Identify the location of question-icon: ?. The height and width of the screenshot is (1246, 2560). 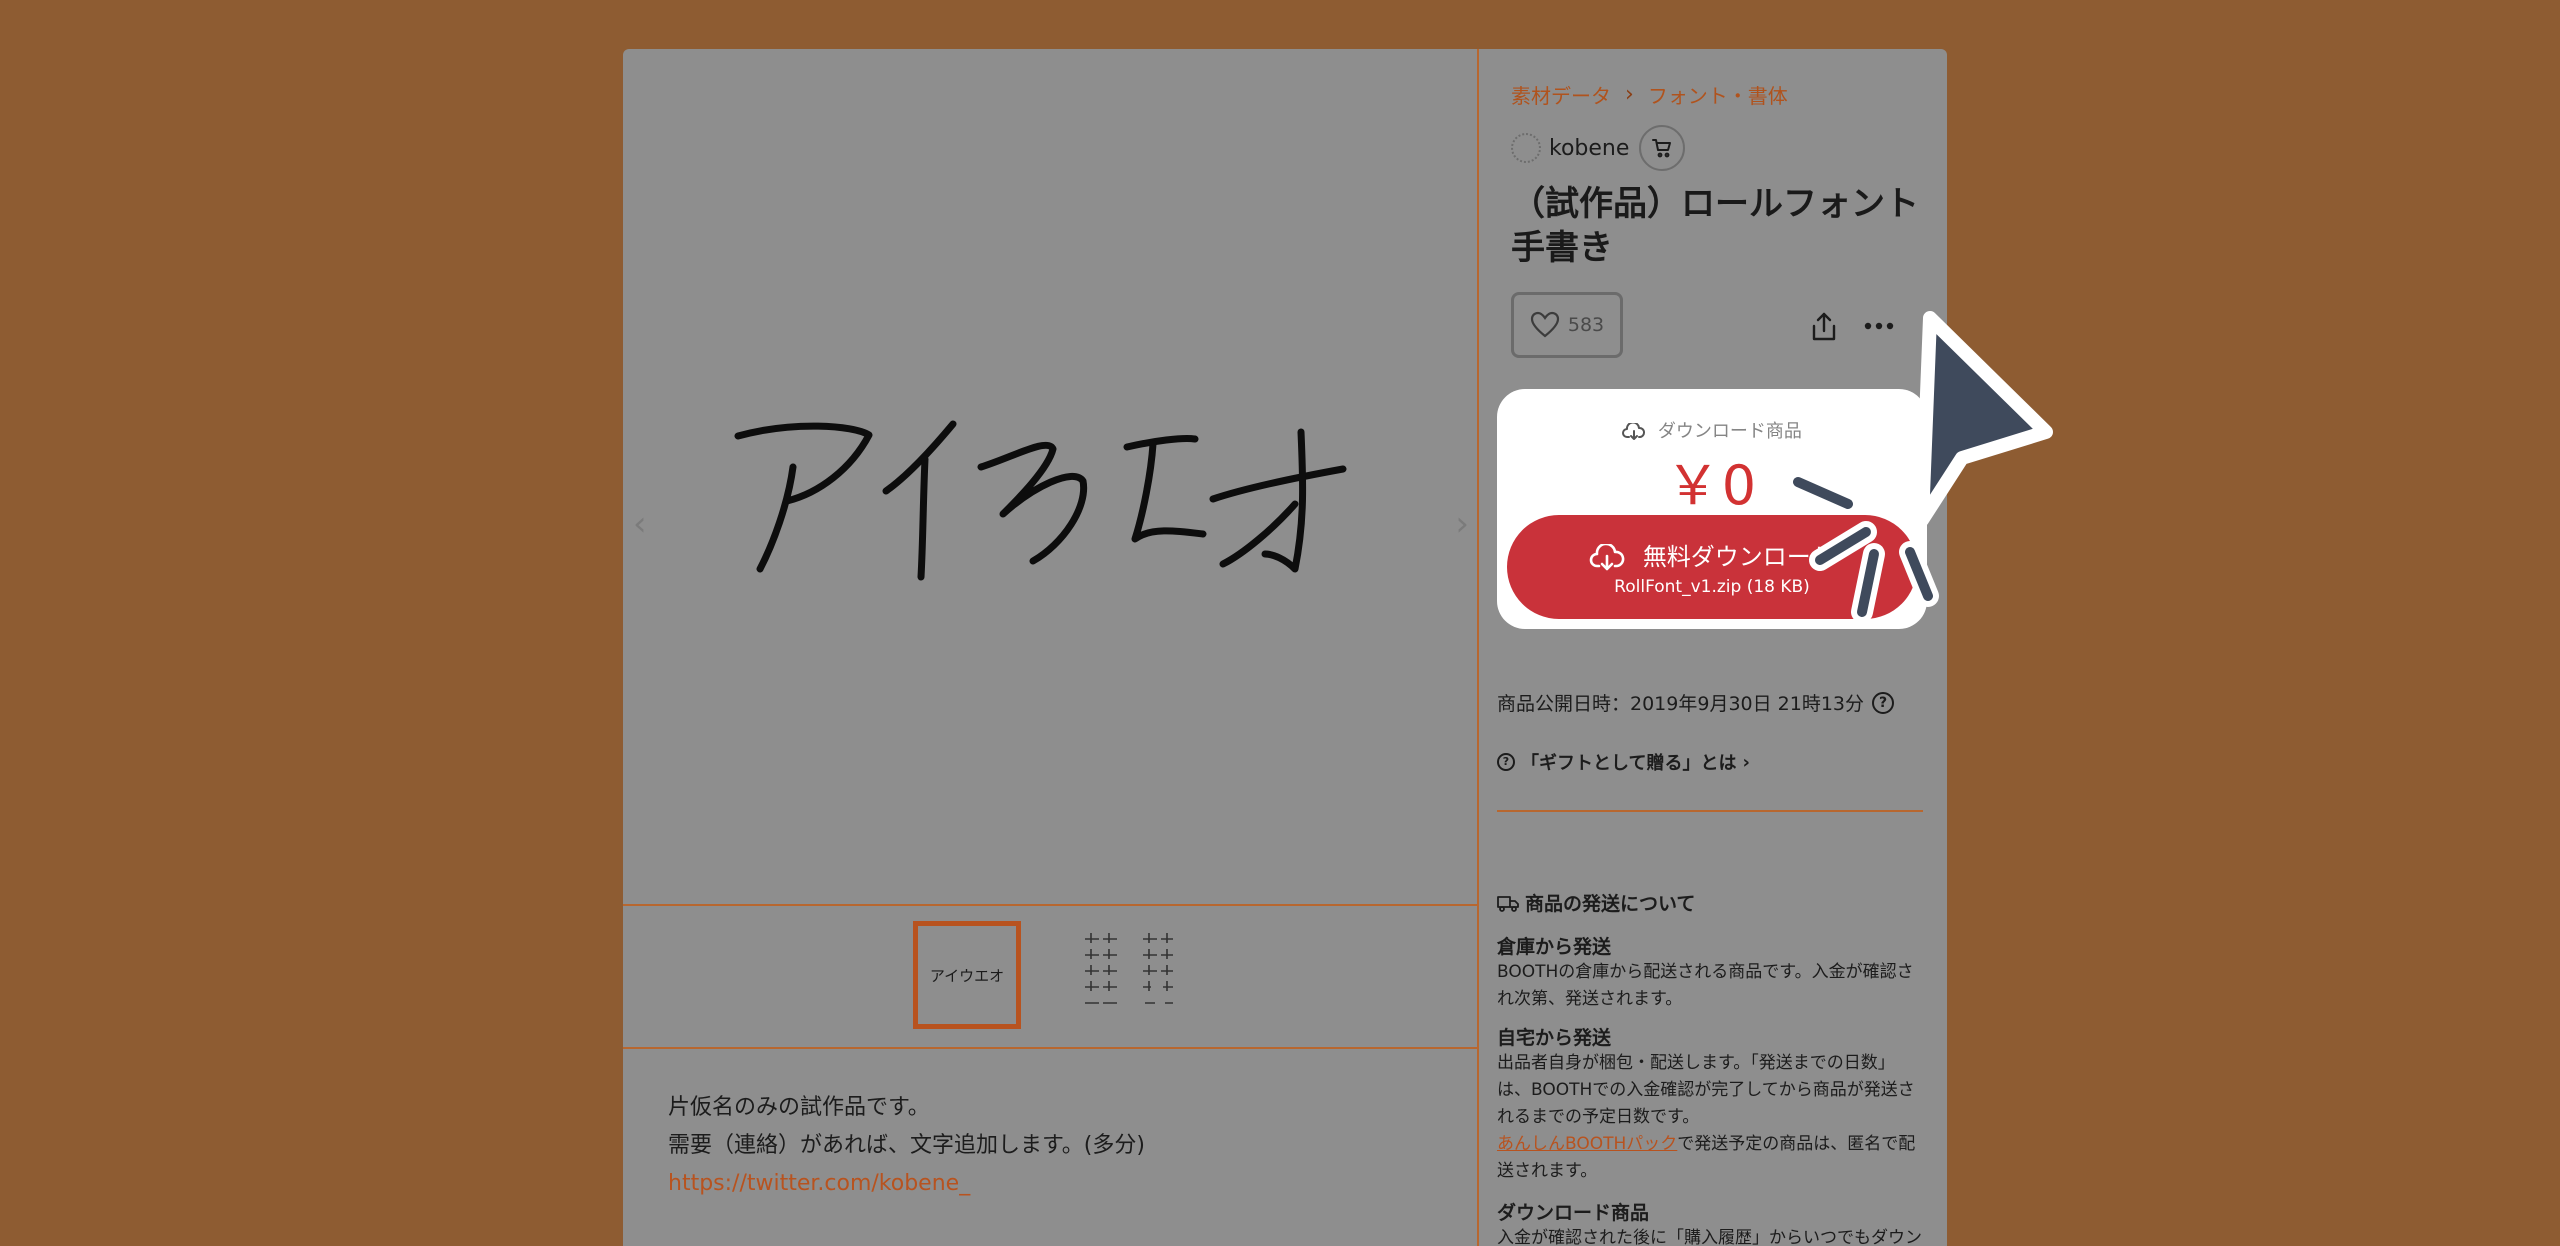
(1506, 762).